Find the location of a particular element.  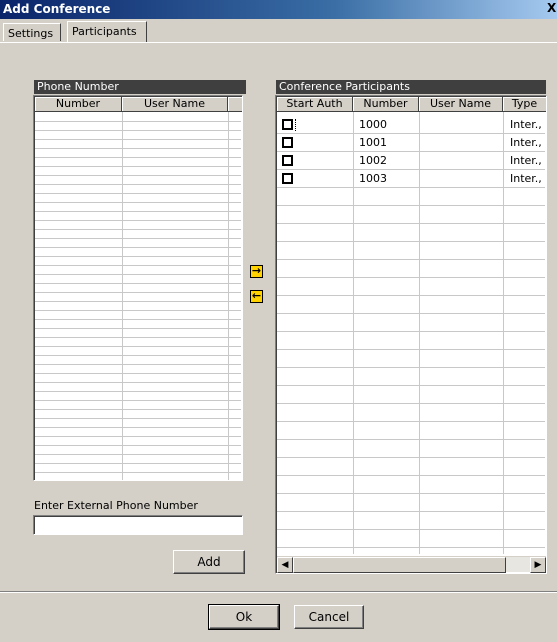

tab-settings: Settings is located at coordinates (32, 32).